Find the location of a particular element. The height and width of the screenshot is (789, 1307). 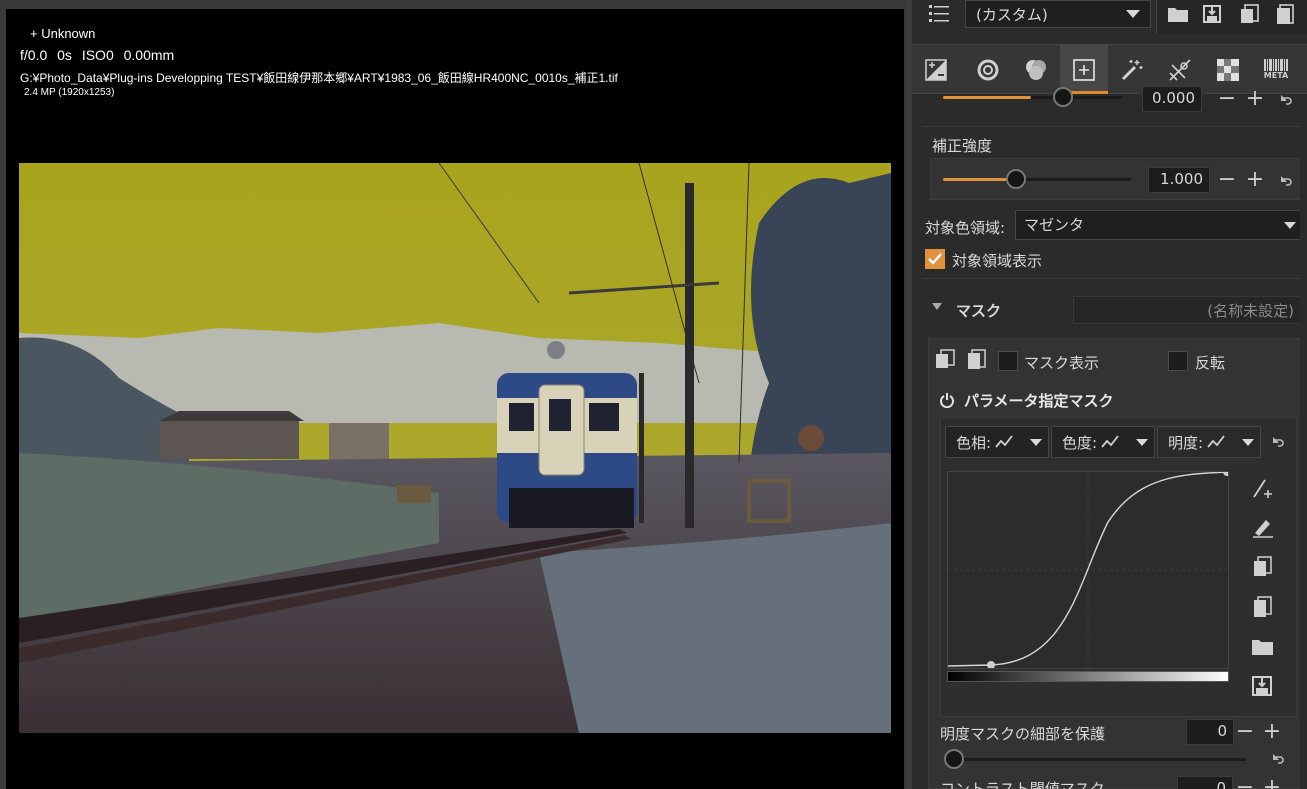

pencil-icon is located at coordinates (1263, 527).